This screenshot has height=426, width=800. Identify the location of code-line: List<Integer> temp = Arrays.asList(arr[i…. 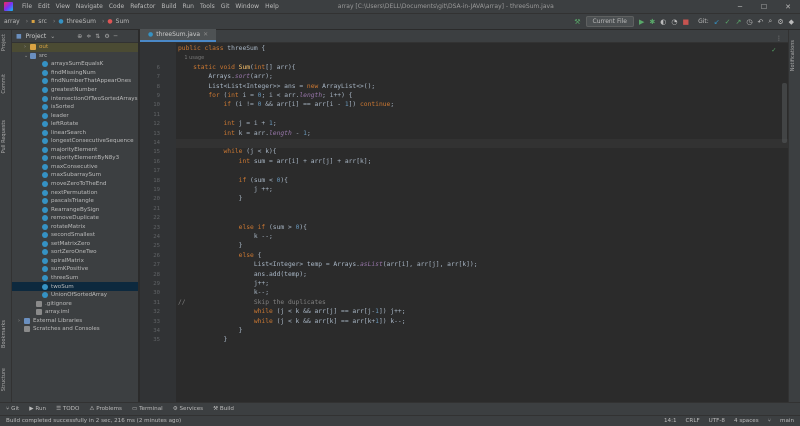
(328, 264).